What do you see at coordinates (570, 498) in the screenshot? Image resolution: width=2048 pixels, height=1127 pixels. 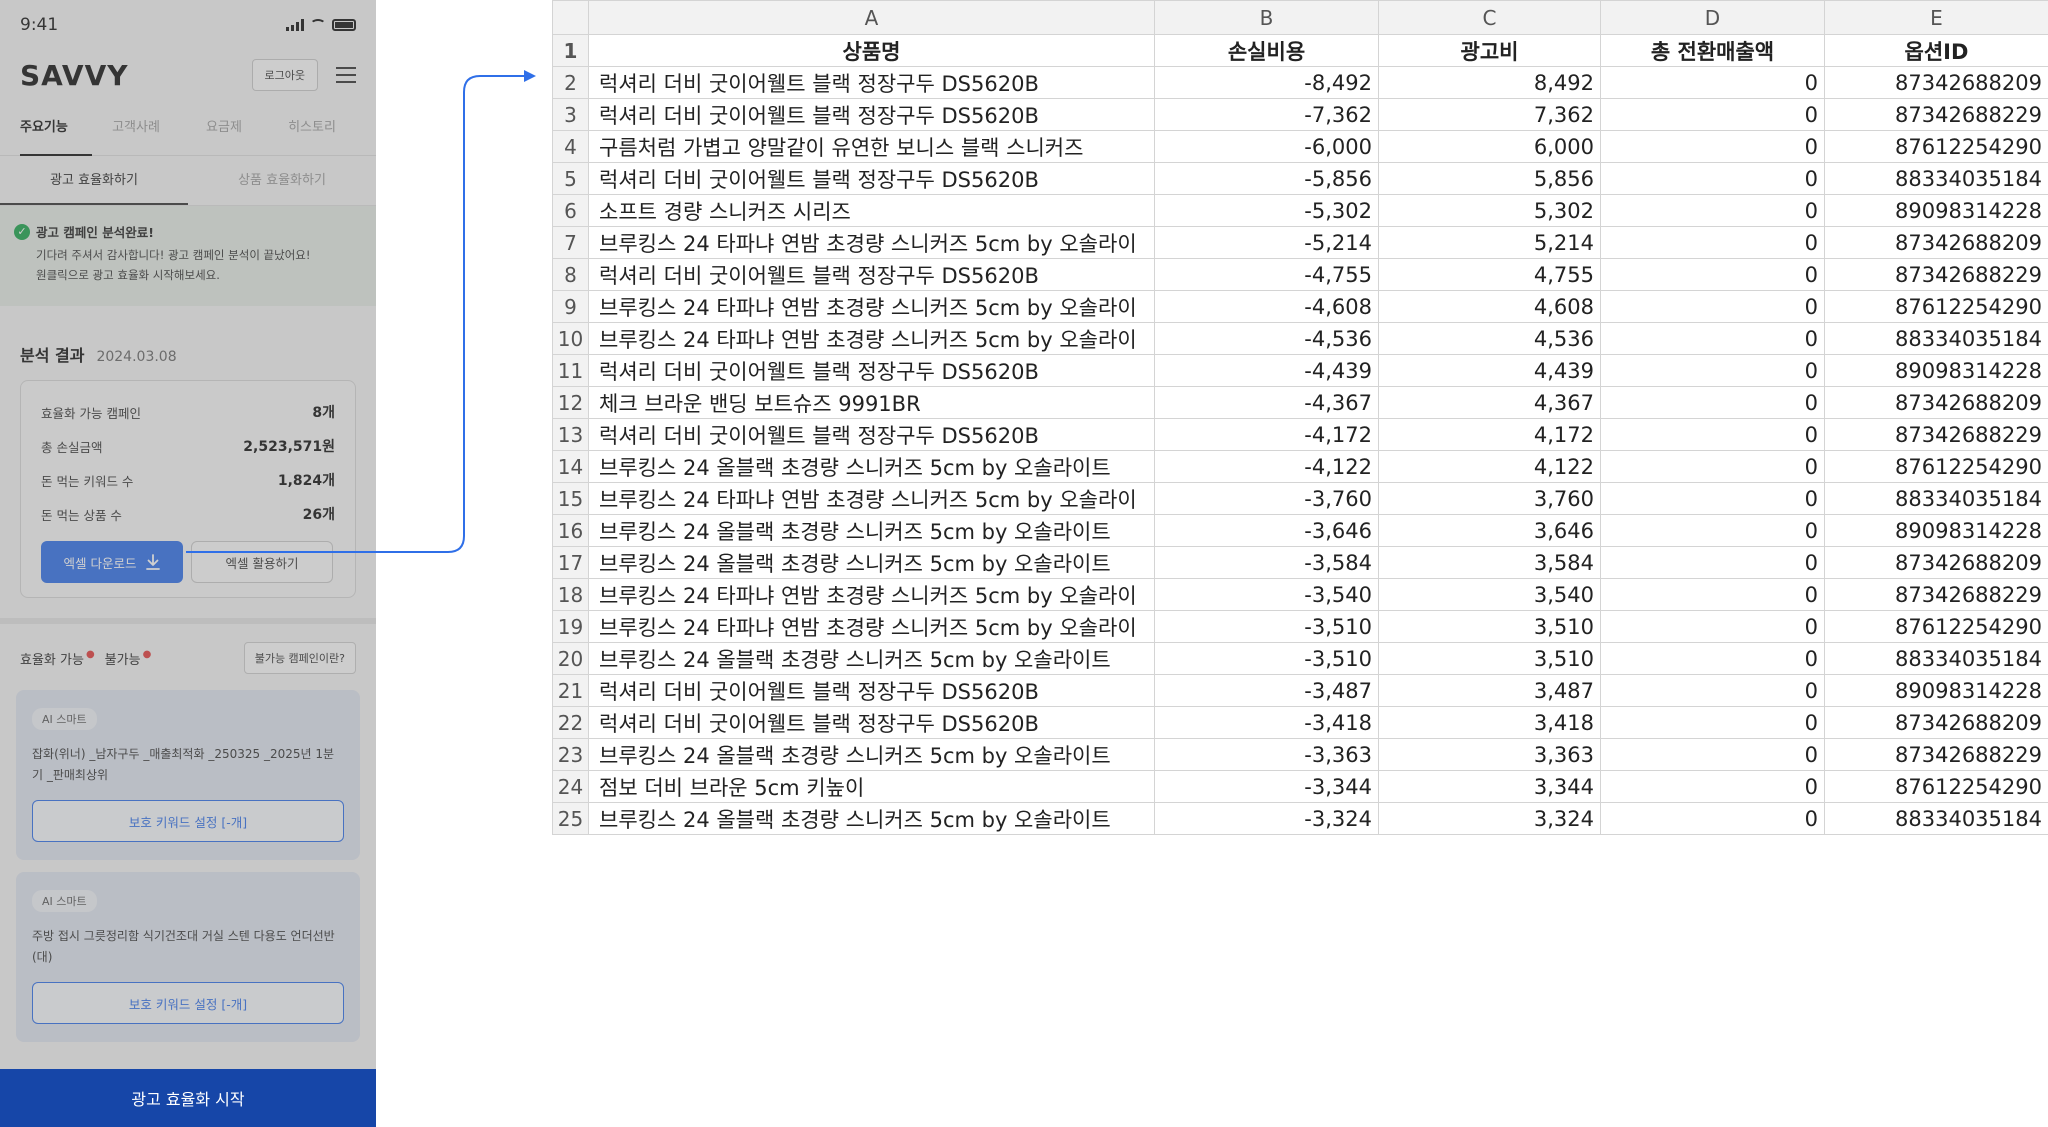 I see `row-number: 15` at bounding box center [570, 498].